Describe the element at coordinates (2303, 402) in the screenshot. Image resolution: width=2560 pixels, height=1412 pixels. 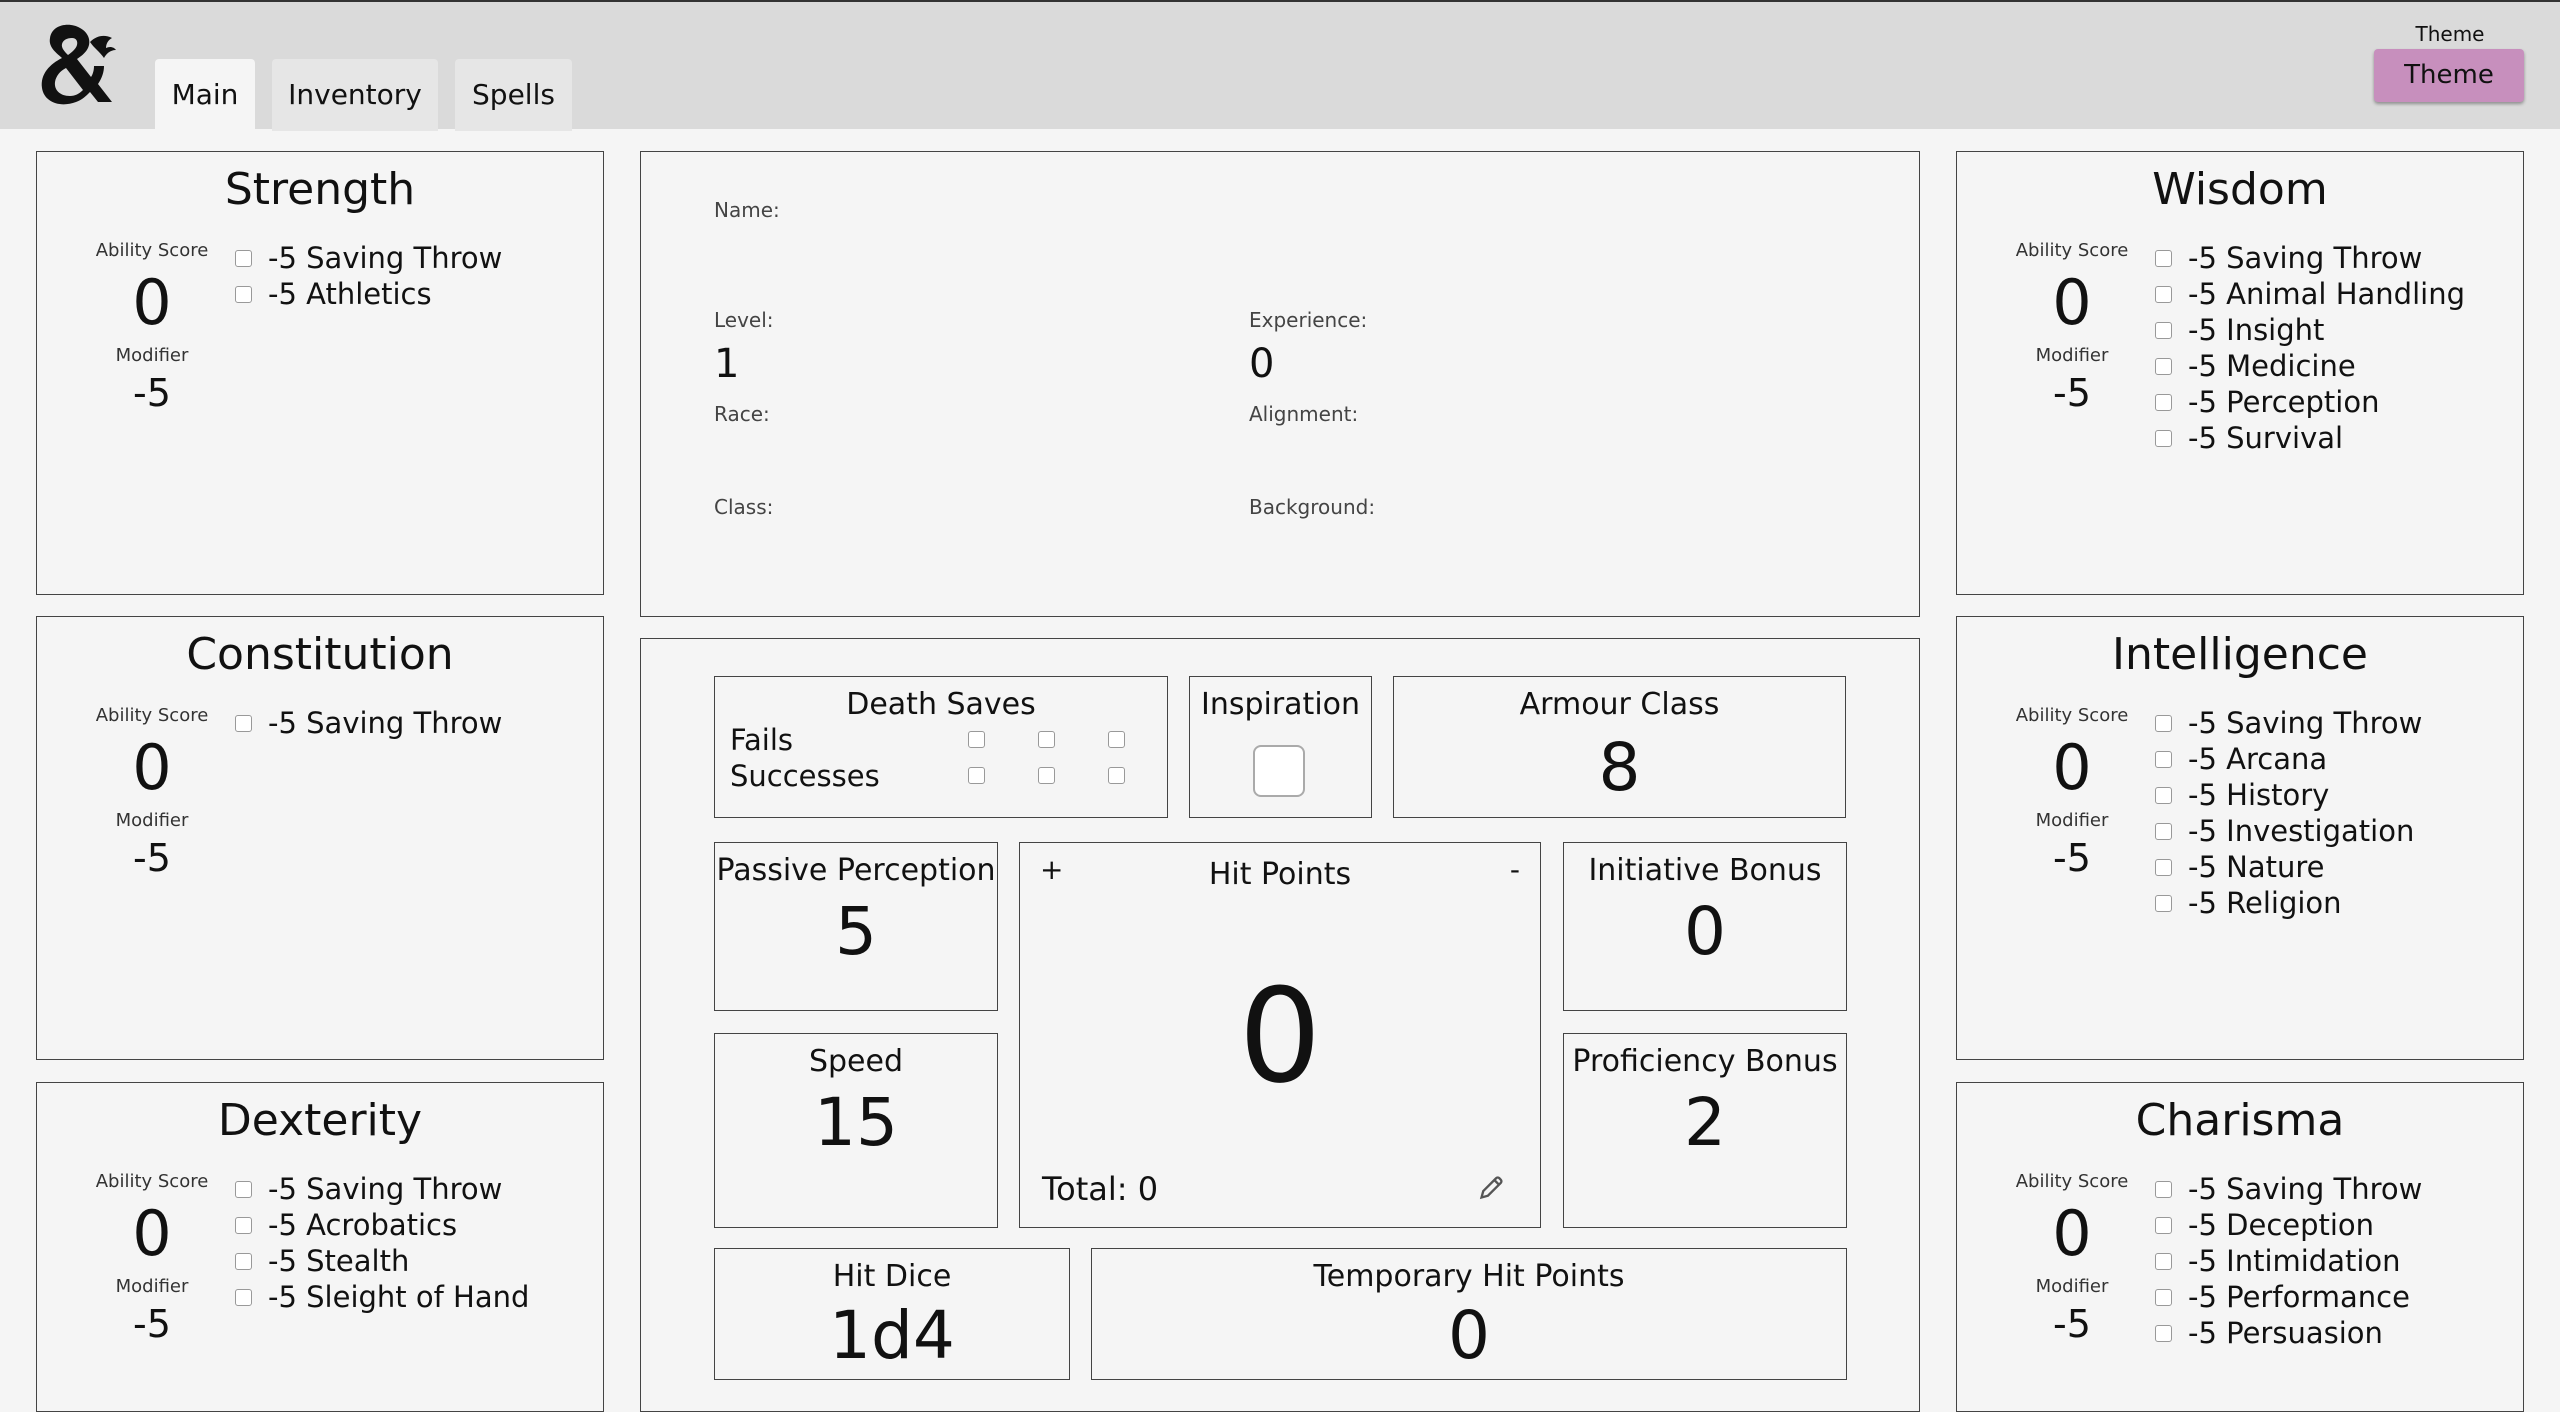
I see `skill-name: Perception` at that location.